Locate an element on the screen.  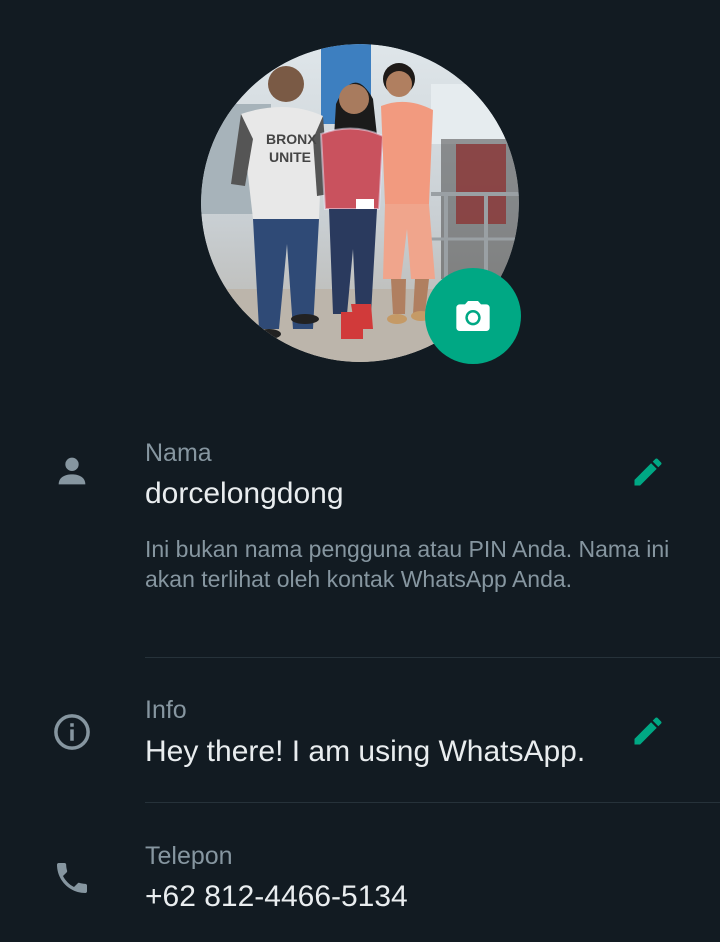
svg-text: BRONX is located at coordinates (291, 139).